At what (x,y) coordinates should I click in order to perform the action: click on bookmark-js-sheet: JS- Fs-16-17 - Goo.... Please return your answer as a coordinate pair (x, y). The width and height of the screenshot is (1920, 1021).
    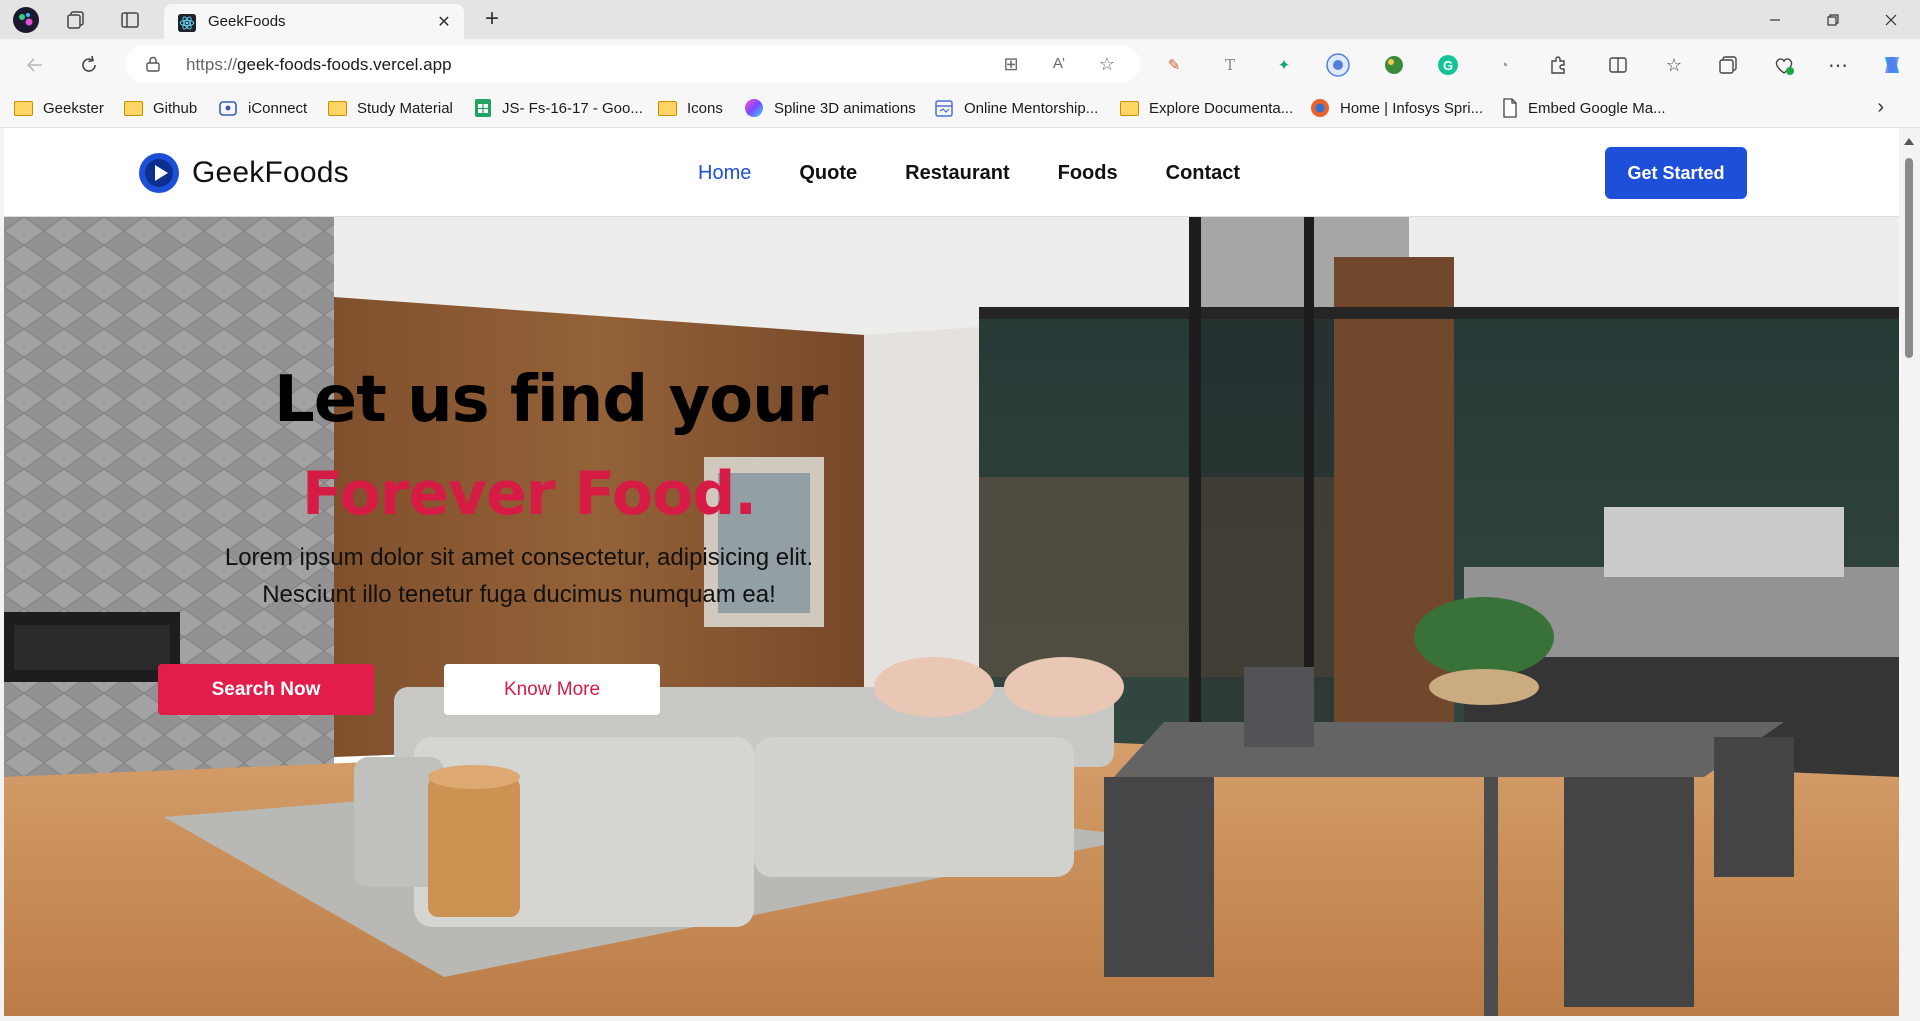
    Looking at the image, I should click on (558, 108).